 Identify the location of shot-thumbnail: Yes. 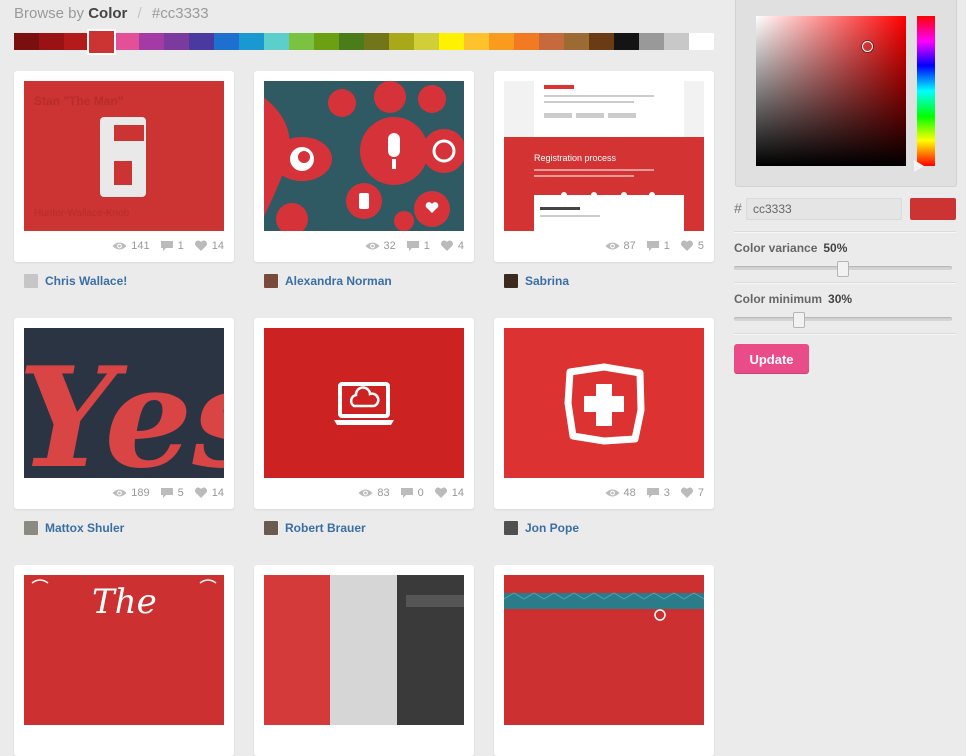
(124, 403).